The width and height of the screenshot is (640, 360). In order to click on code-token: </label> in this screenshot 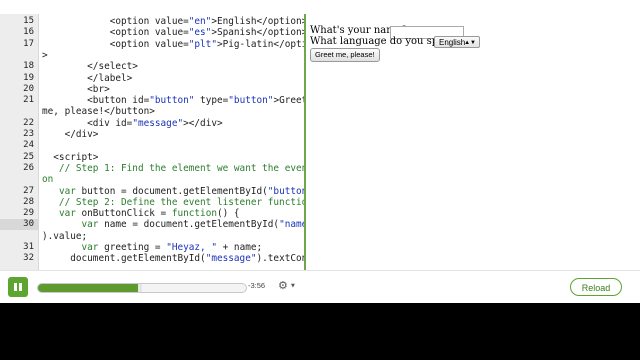, I will do `click(87, 78)`.